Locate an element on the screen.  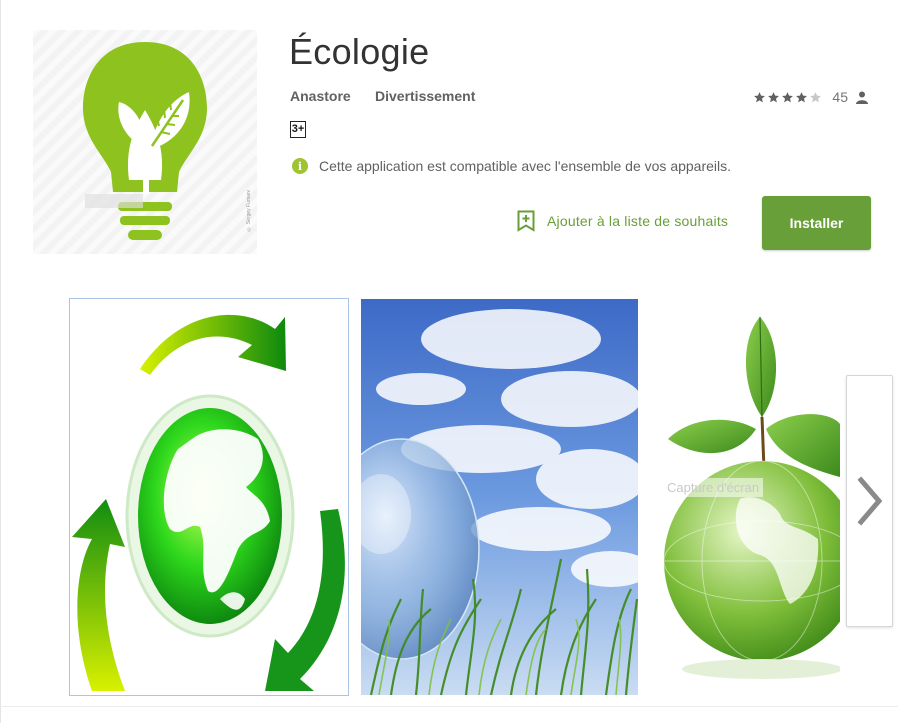
screenshot-globe-leaves is located at coordinates (745, 497).